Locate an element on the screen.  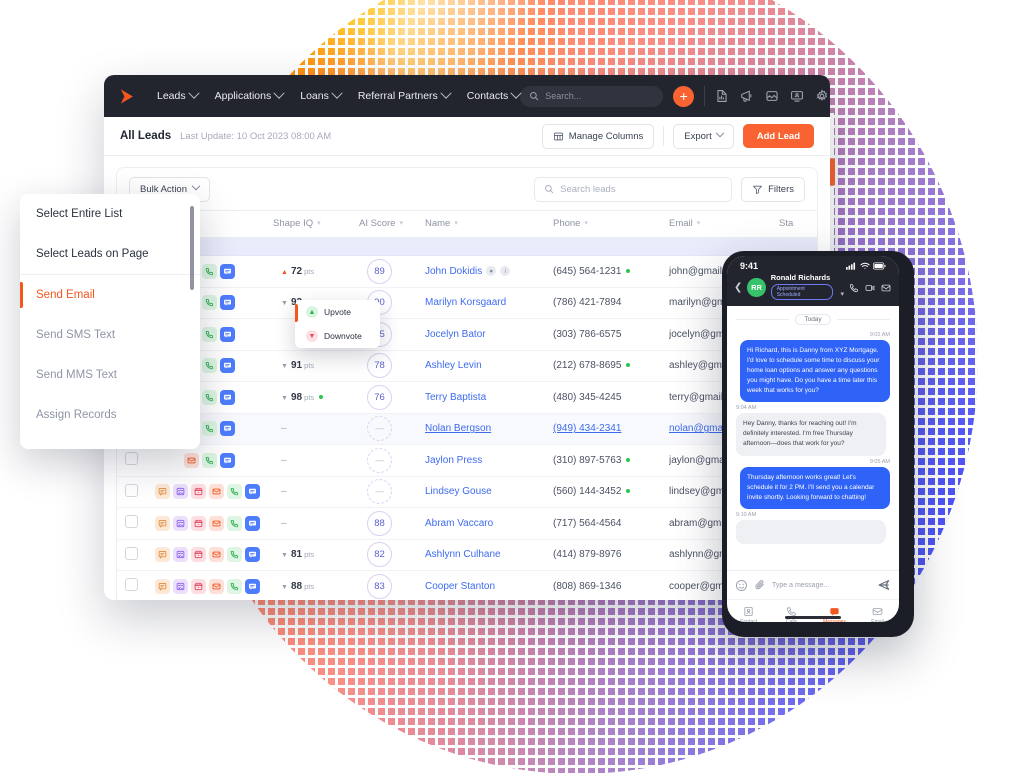
phone-cell: (949) 434-2341 is located at coordinates (611, 429).